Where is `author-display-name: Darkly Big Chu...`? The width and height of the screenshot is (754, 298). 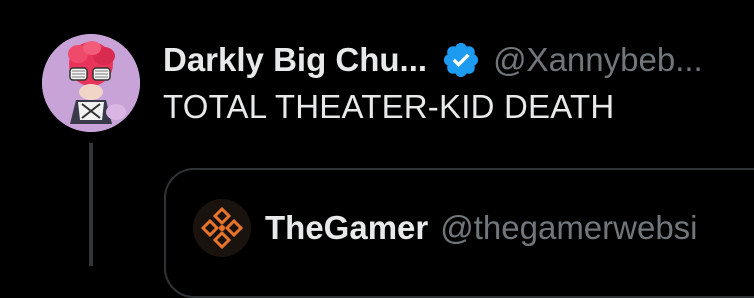
author-display-name: Darkly Big Chu... is located at coordinates (295, 60).